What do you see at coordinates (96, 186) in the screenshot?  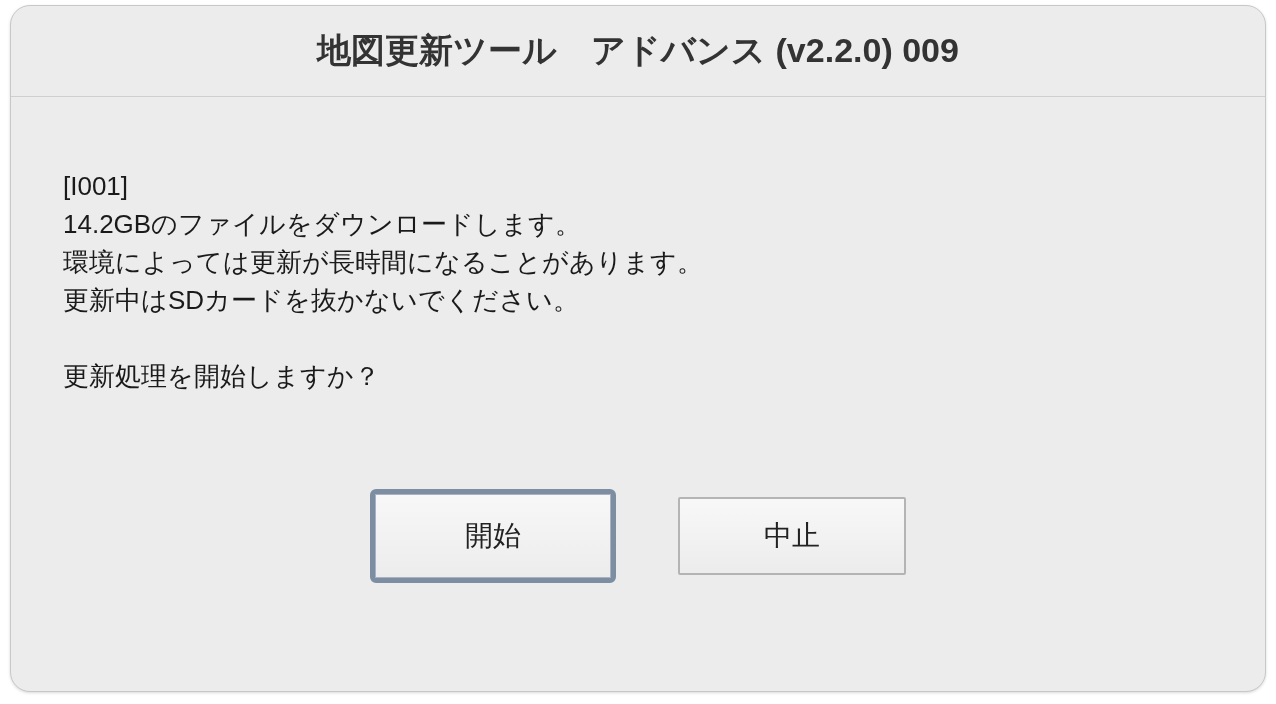 I see `message-line: [I001]` at bounding box center [96, 186].